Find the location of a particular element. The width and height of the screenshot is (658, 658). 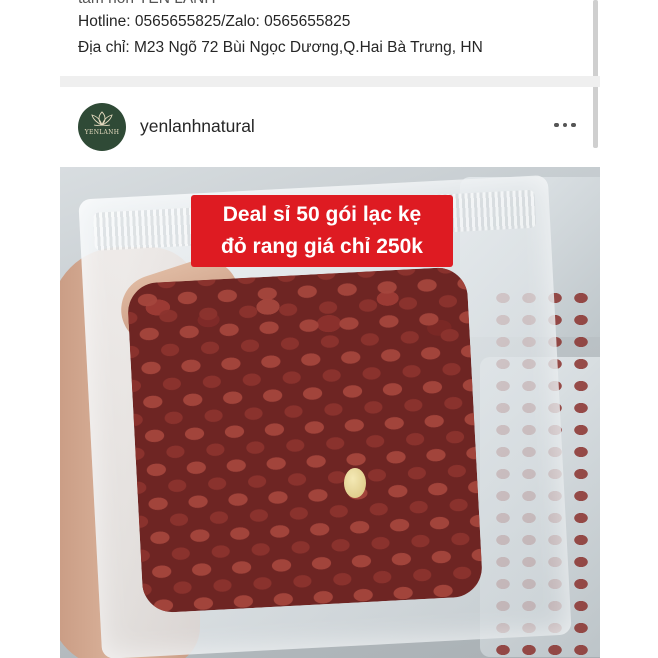

lotus-logo-icon is located at coordinates (102, 118).